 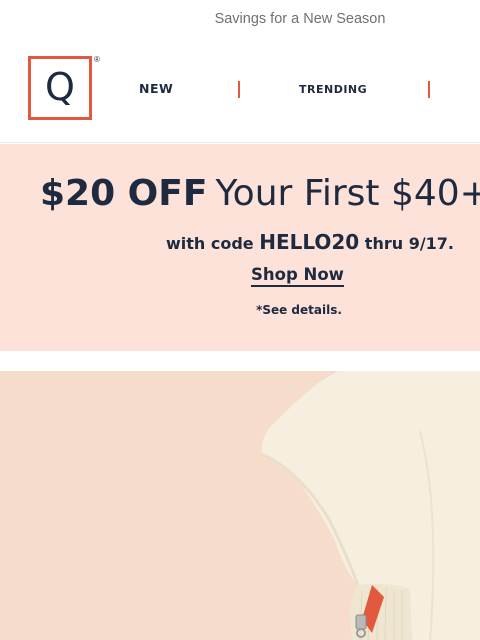 I want to click on brand-logo: Q, so click(x=60, y=88).